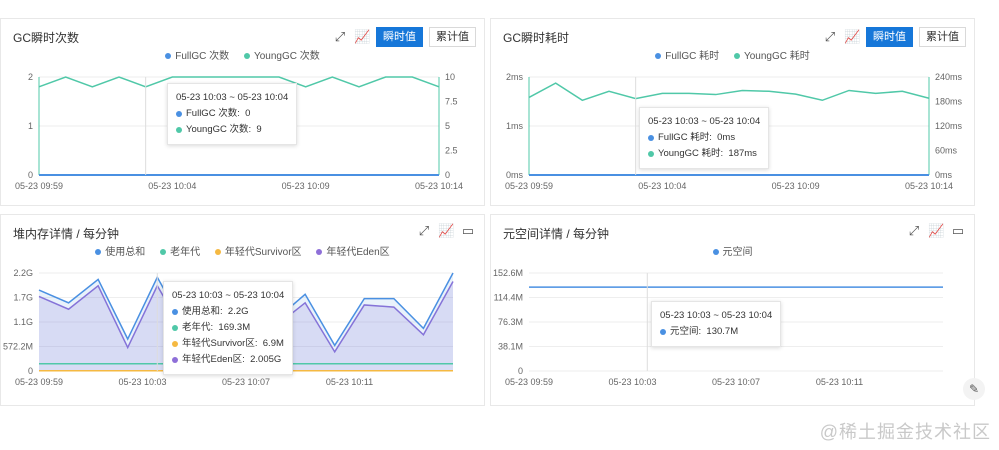 The width and height of the screenshot is (999, 450). Describe the element at coordinates (726, 137) in the screenshot. I see `tooltip-value: 0ms` at that location.